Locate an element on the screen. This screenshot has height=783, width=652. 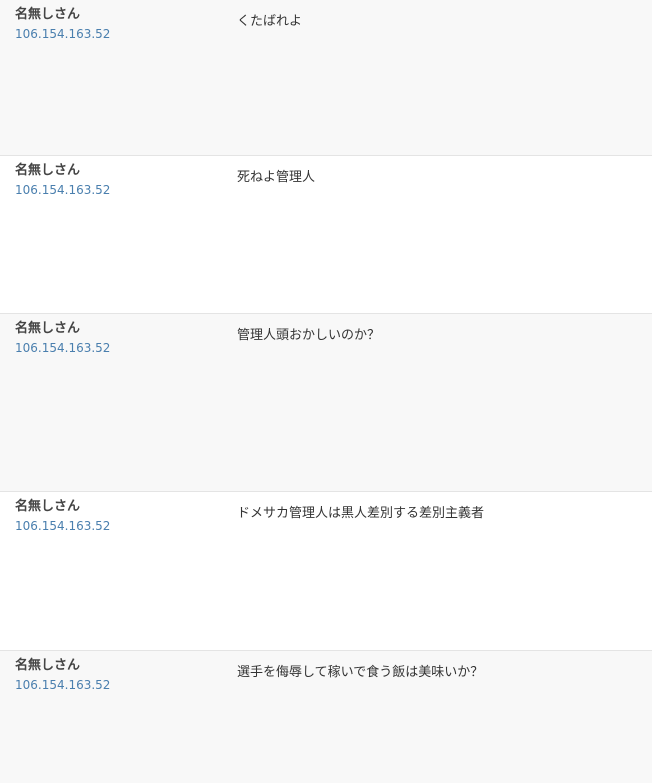
comment-text: 選手を侮辱して稼いで食う飯は美味いか？ is located at coordinates (360, 672).